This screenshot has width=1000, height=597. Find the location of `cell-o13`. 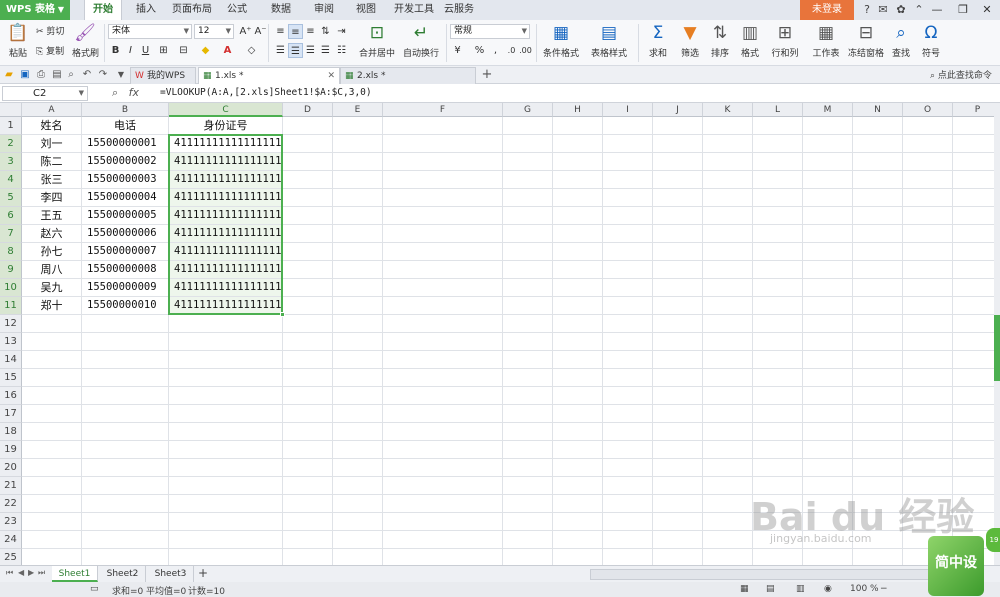

cell-o13 is located at coordinates (928, 342).